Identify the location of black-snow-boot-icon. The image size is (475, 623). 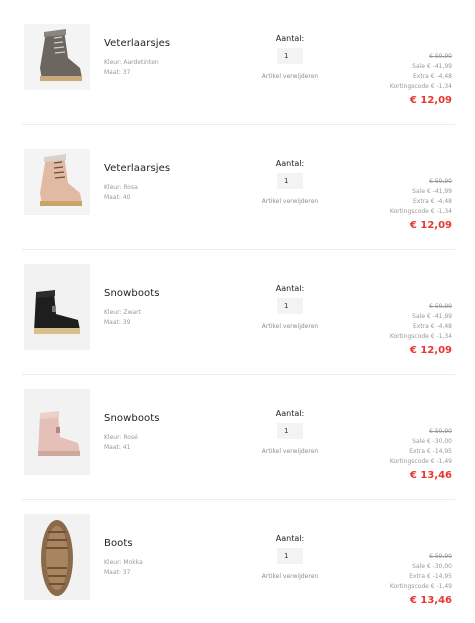
(57, 307).